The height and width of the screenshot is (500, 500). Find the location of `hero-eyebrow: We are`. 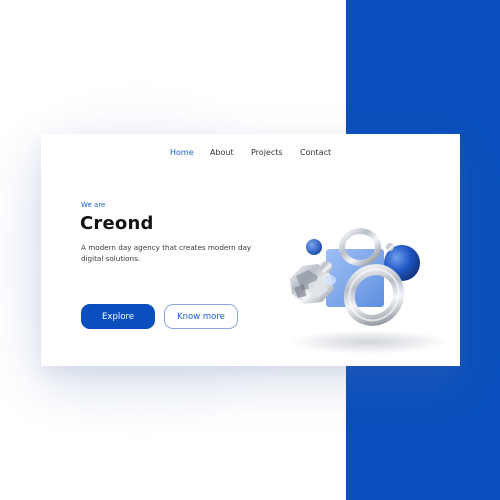

hero-eyebrow: We are is located at coordinates (93, 205).